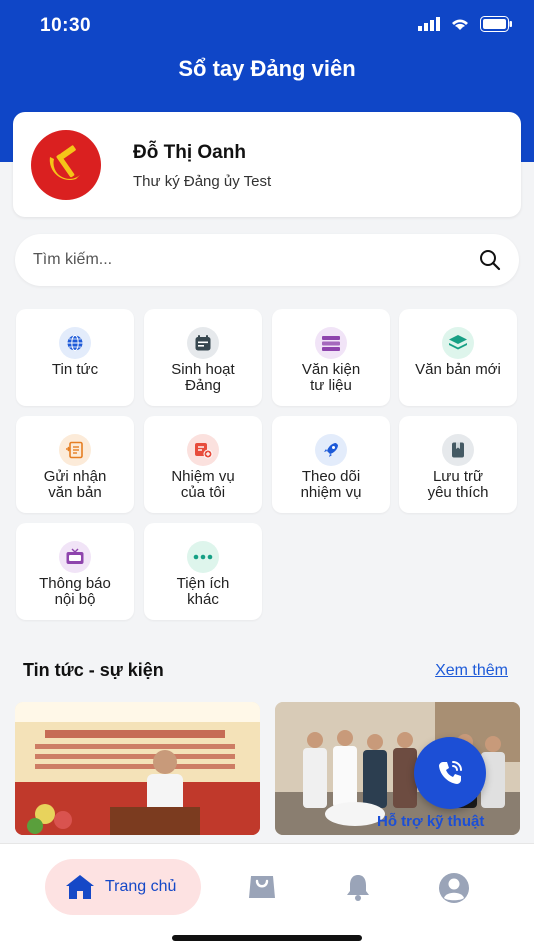 Image resolution: width=534 pixels, height=950 pixels. I want to click on profile-role: Thư ký Đảng ủy Test, so click(202, 181).